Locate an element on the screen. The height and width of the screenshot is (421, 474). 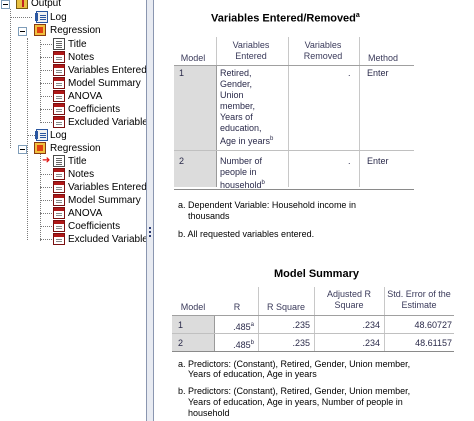
header-method: Method is located at coordinates (383, 58).